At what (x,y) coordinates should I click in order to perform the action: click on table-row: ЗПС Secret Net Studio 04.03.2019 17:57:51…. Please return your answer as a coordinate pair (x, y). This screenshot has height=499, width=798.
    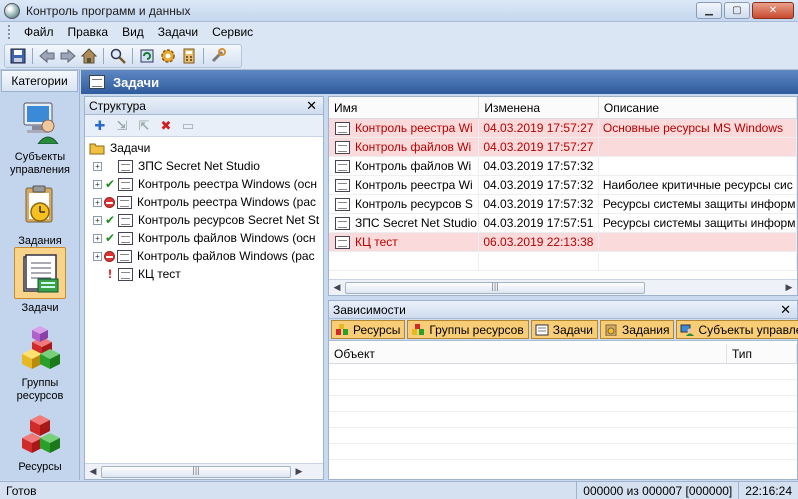
    Looking at the image, I should click on (563, 223).